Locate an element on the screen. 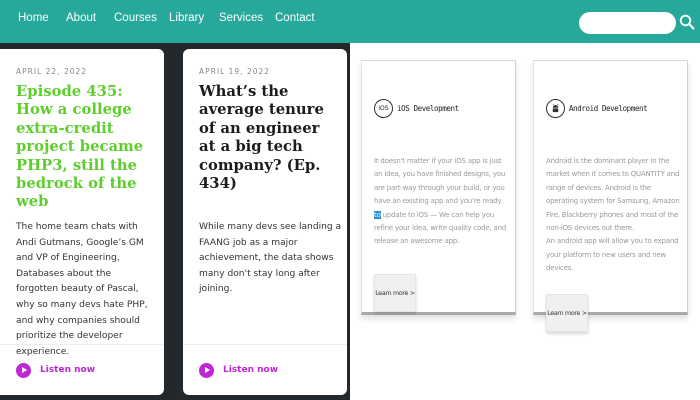  ios-icon: iOS is located at coordinates (383, 108).